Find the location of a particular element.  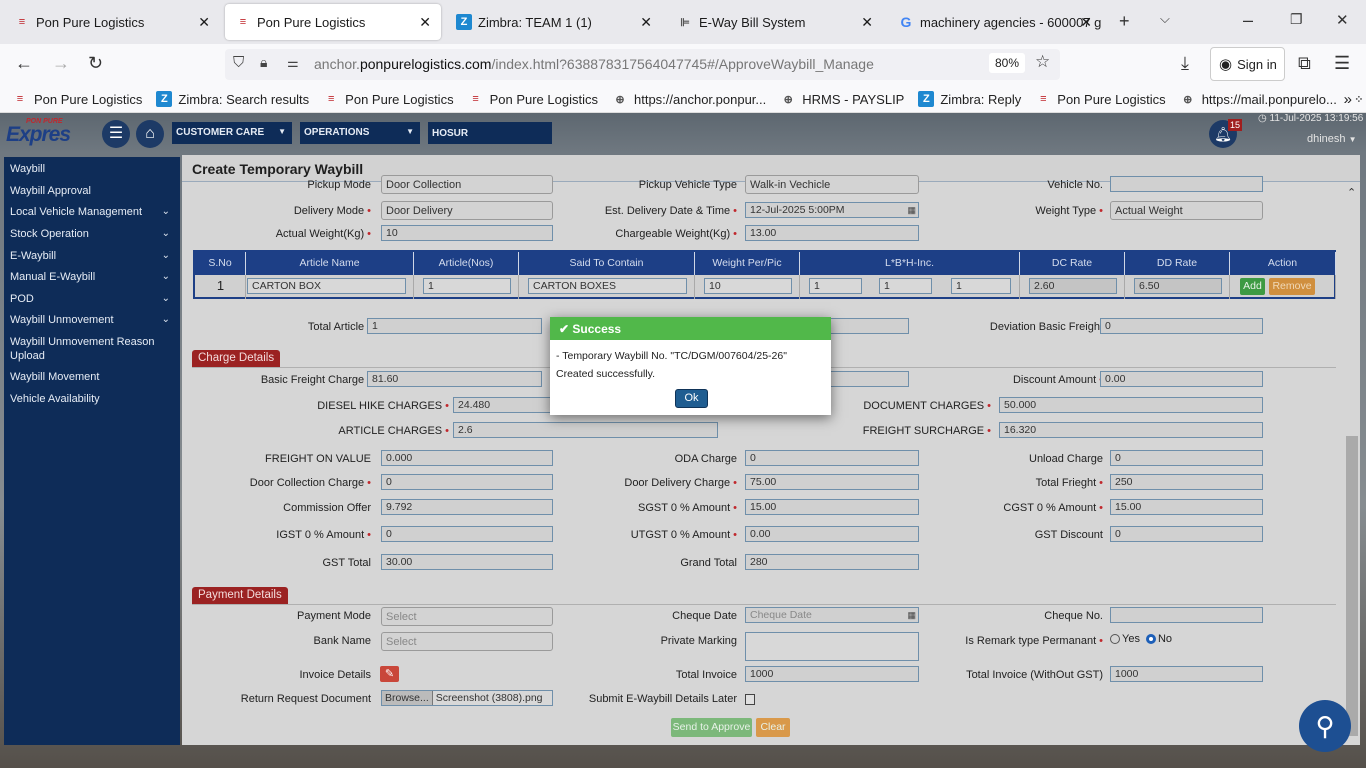

sidebar-item: Local Vehicle Management ⌄ is located at coordinates (92, 212).